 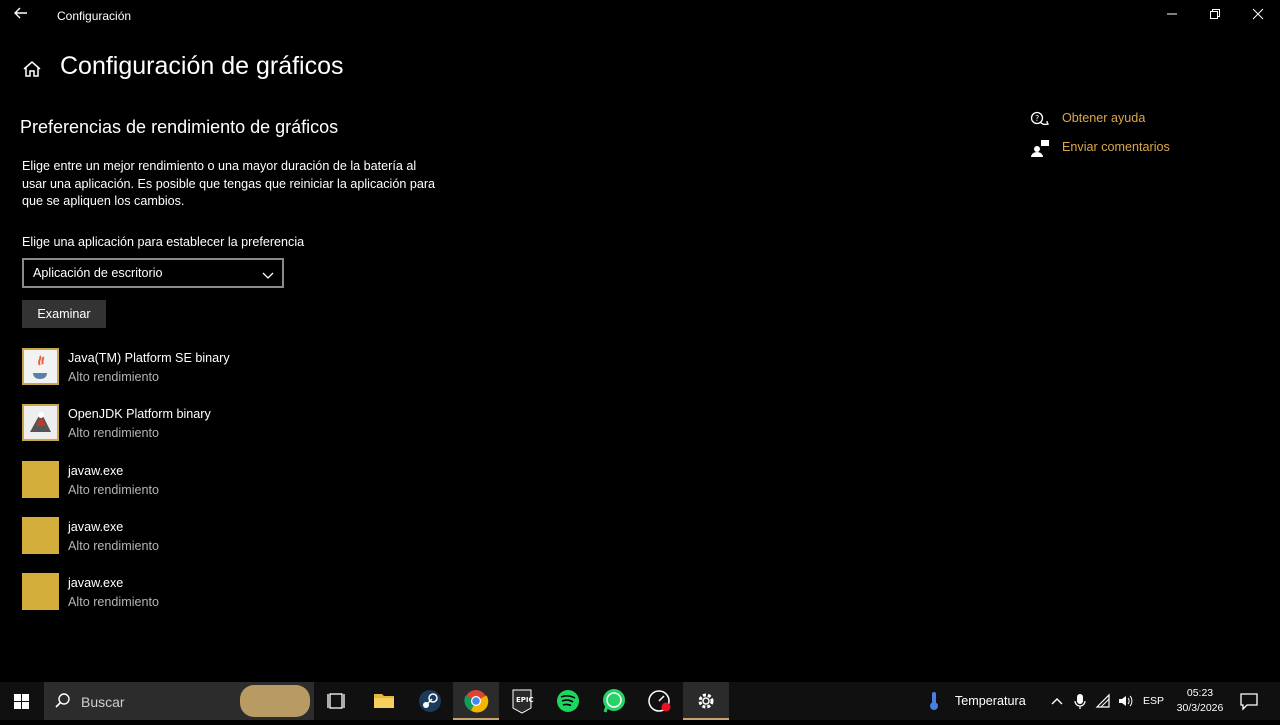 What do you see at coordinates (660, 701) in the screenshot?
I see `speedtest-icon` at bounding box center [660, 701].